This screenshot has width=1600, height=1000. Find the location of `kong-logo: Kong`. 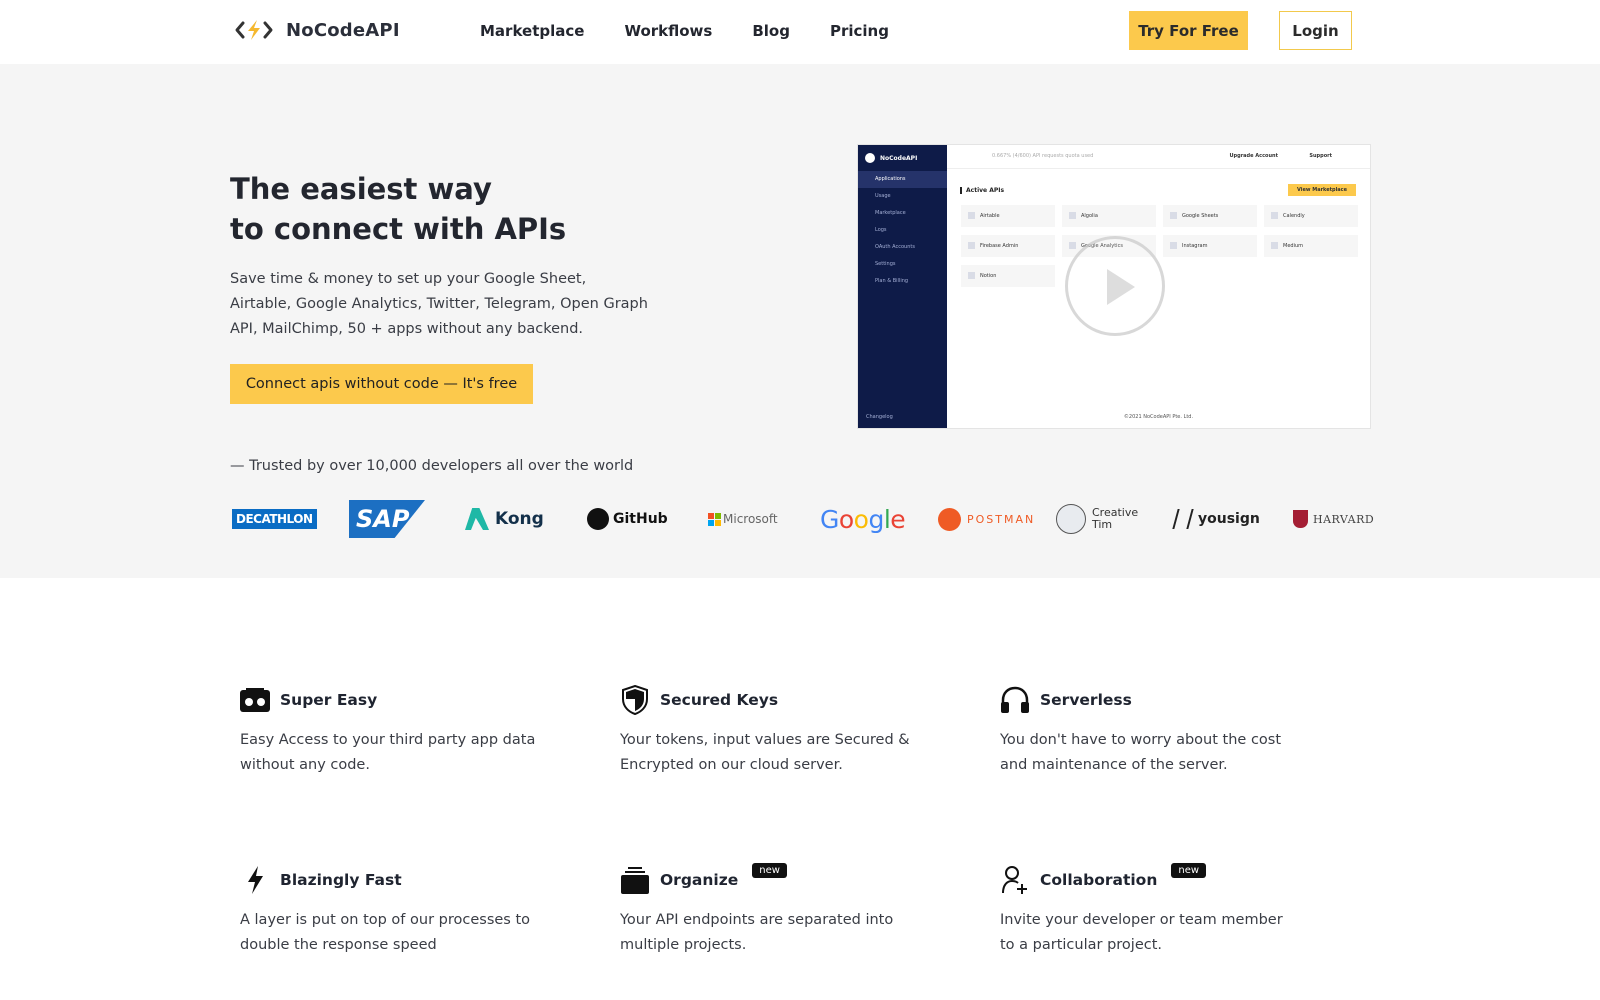

kong-logo: Kong is located at coordinates (504, 519).